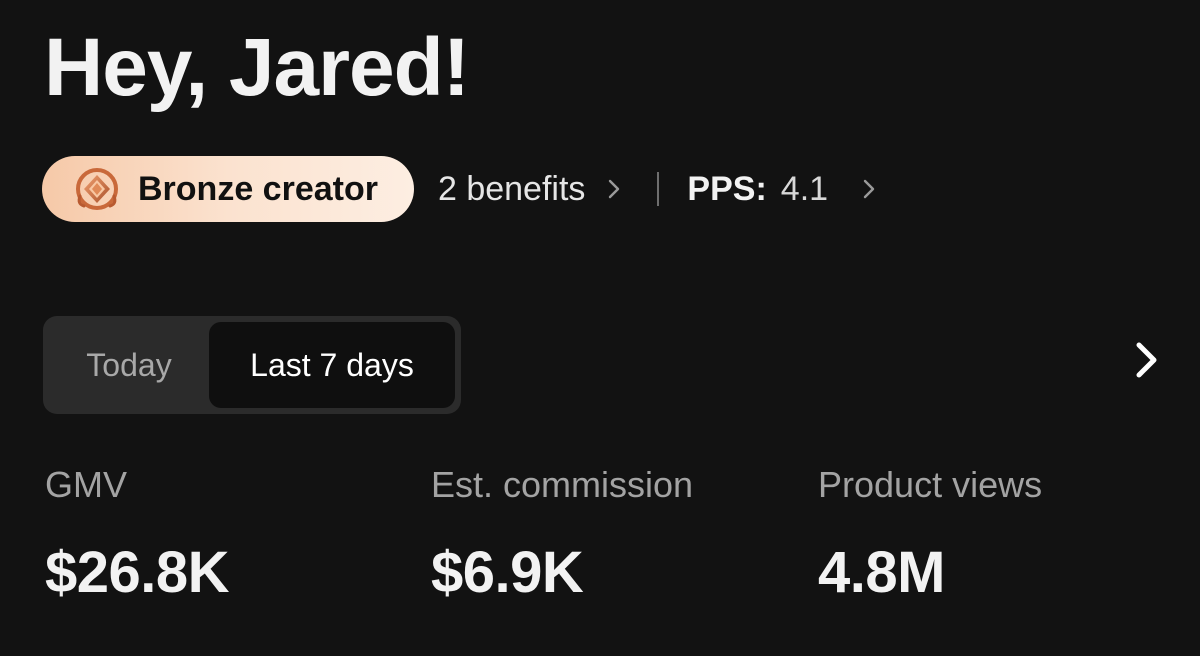 This screenshot has width=1200, height=656. I want to click on date-range-last-7-days: Last 7 days, so click(332, 365).